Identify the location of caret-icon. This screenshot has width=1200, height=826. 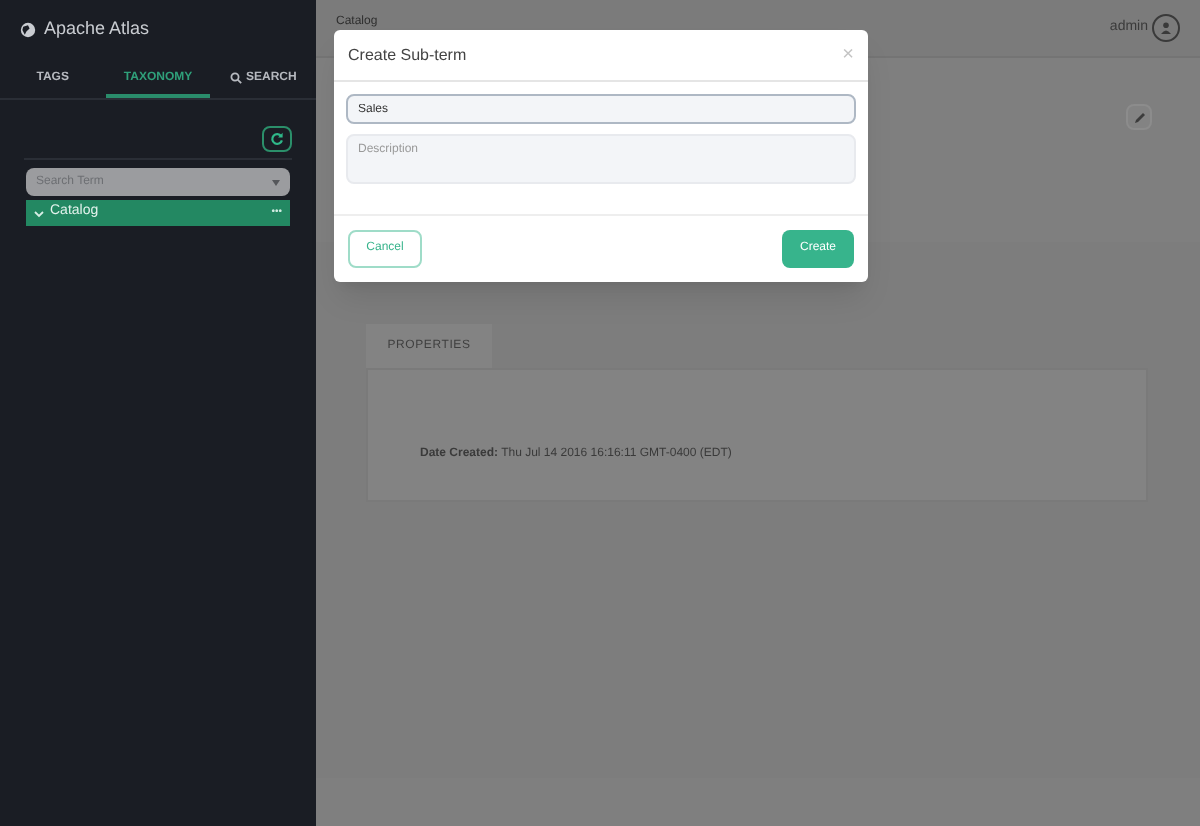
(276, 182).